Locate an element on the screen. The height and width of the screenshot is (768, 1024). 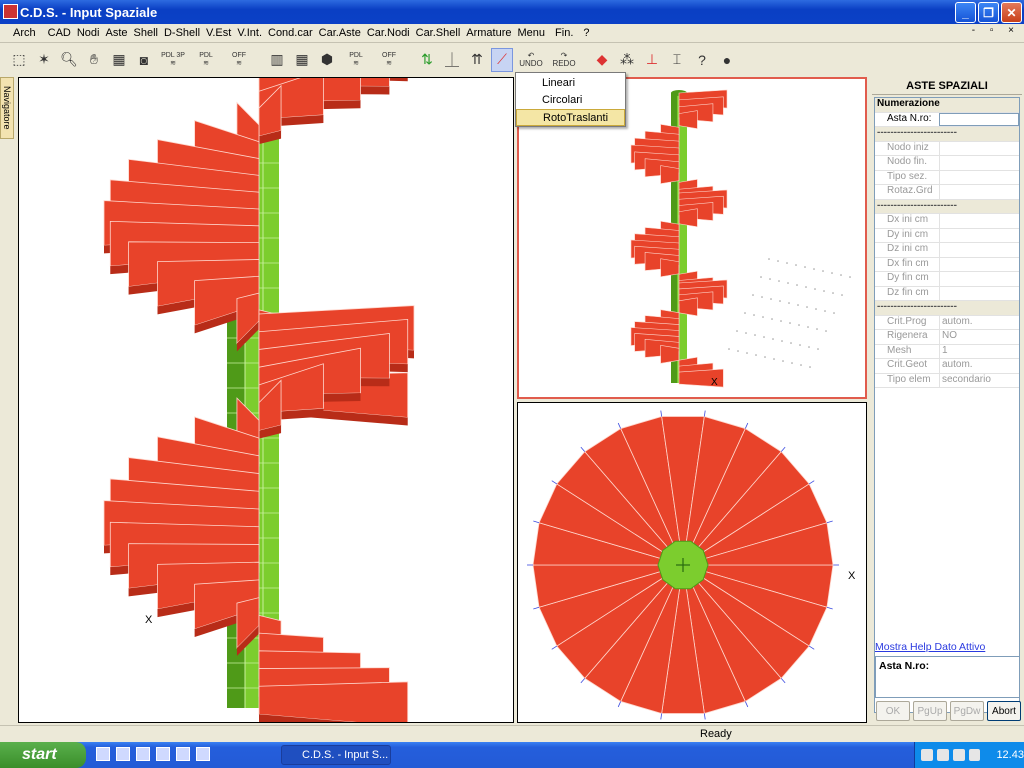
ie-icon is located at coordinates (103, 754).